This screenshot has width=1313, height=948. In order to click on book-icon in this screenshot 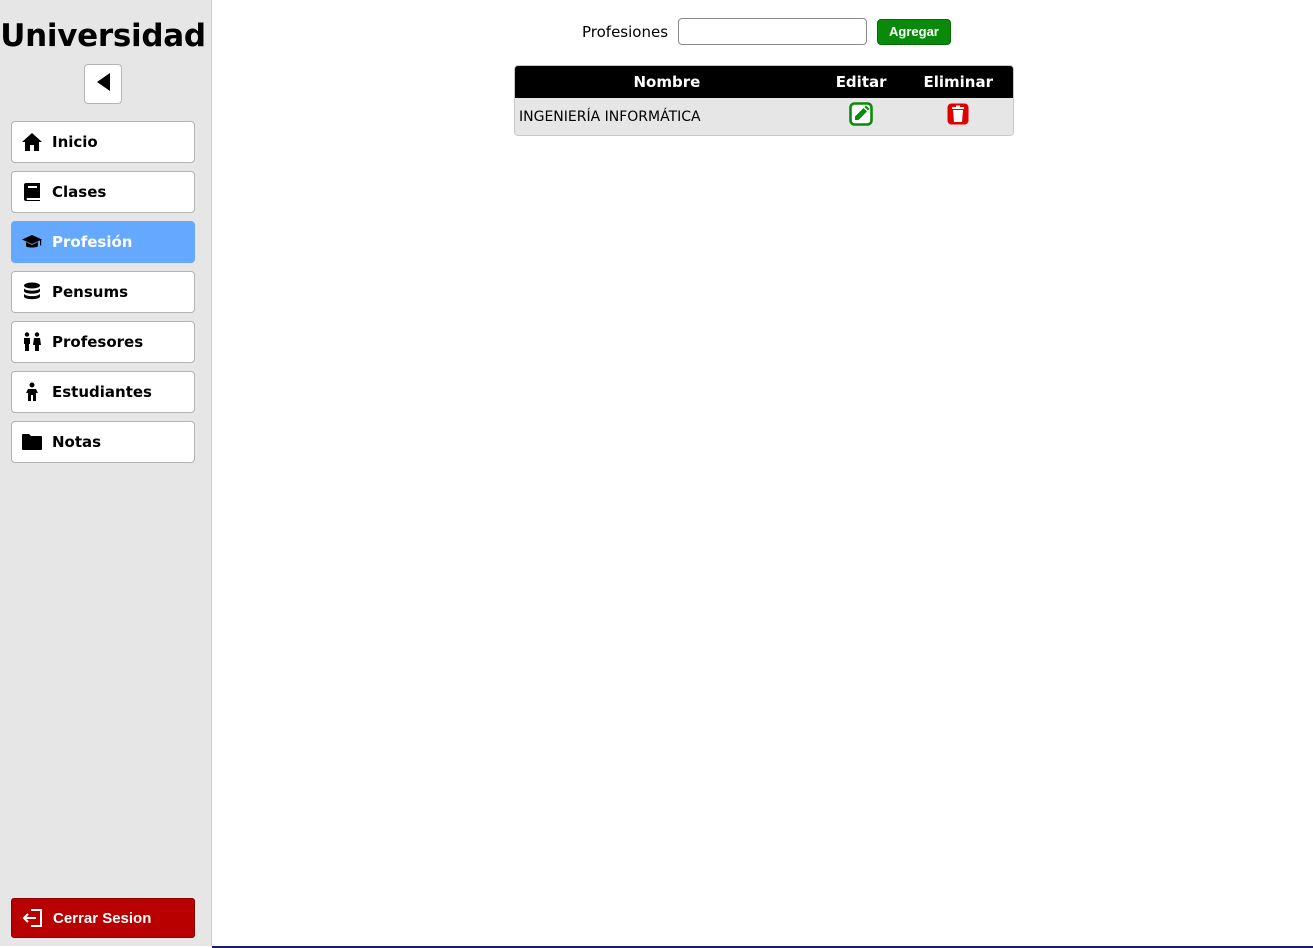, I will do `click(32, 192)`.